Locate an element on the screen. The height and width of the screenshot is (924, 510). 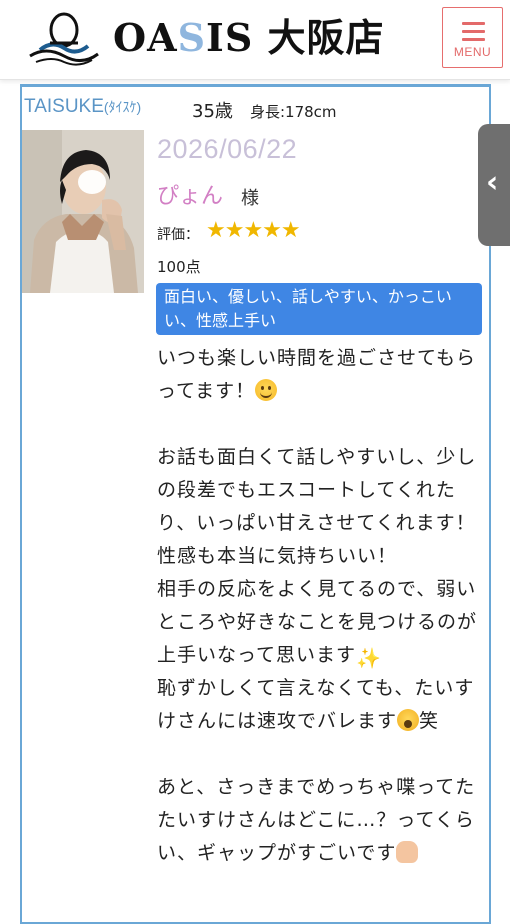
review-score: 100点 is located at coordinates (179, 267).